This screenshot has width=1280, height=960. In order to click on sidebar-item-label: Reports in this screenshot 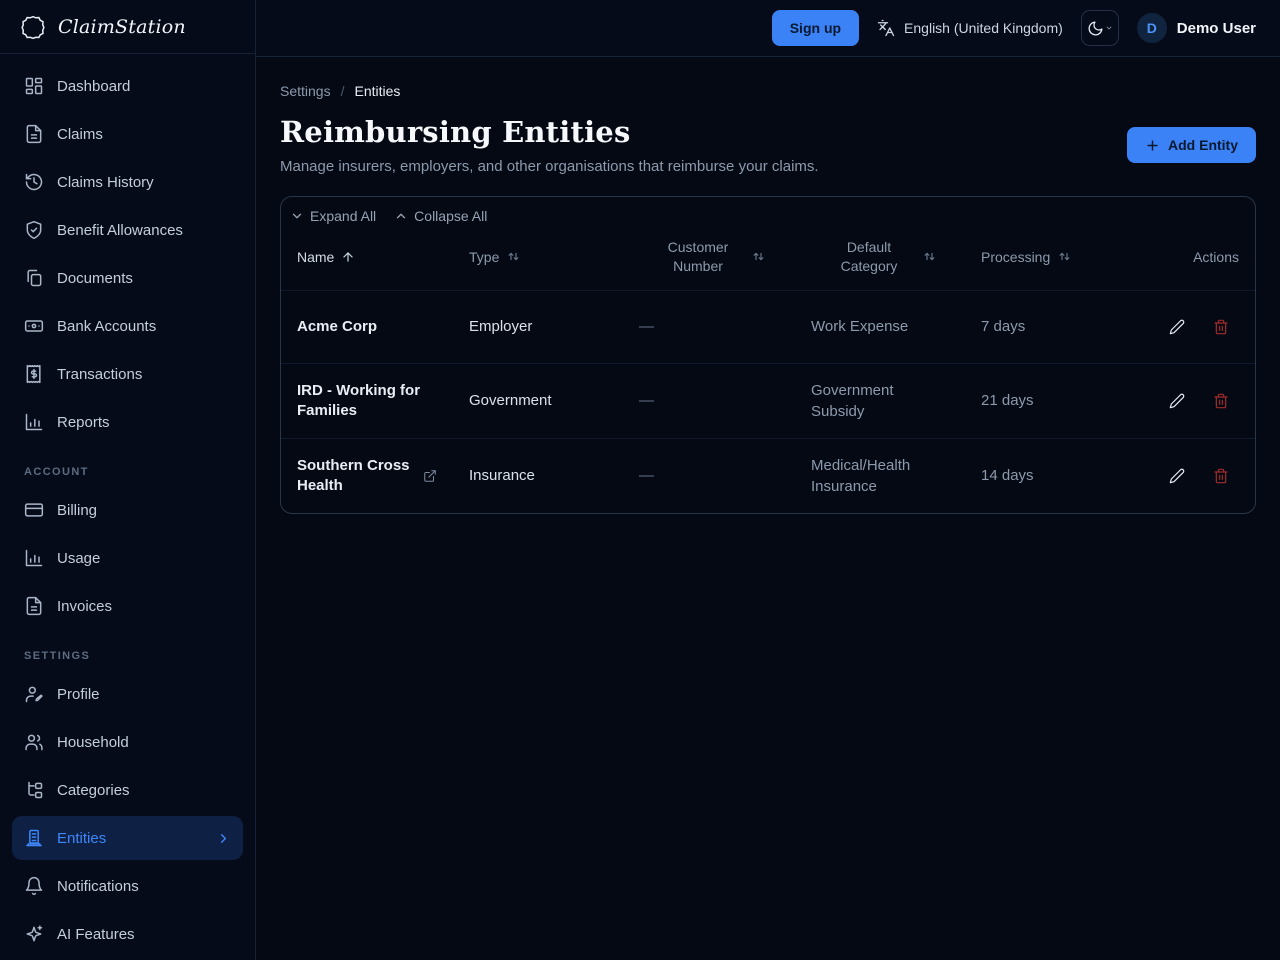, I will do `click(83, 422)`.